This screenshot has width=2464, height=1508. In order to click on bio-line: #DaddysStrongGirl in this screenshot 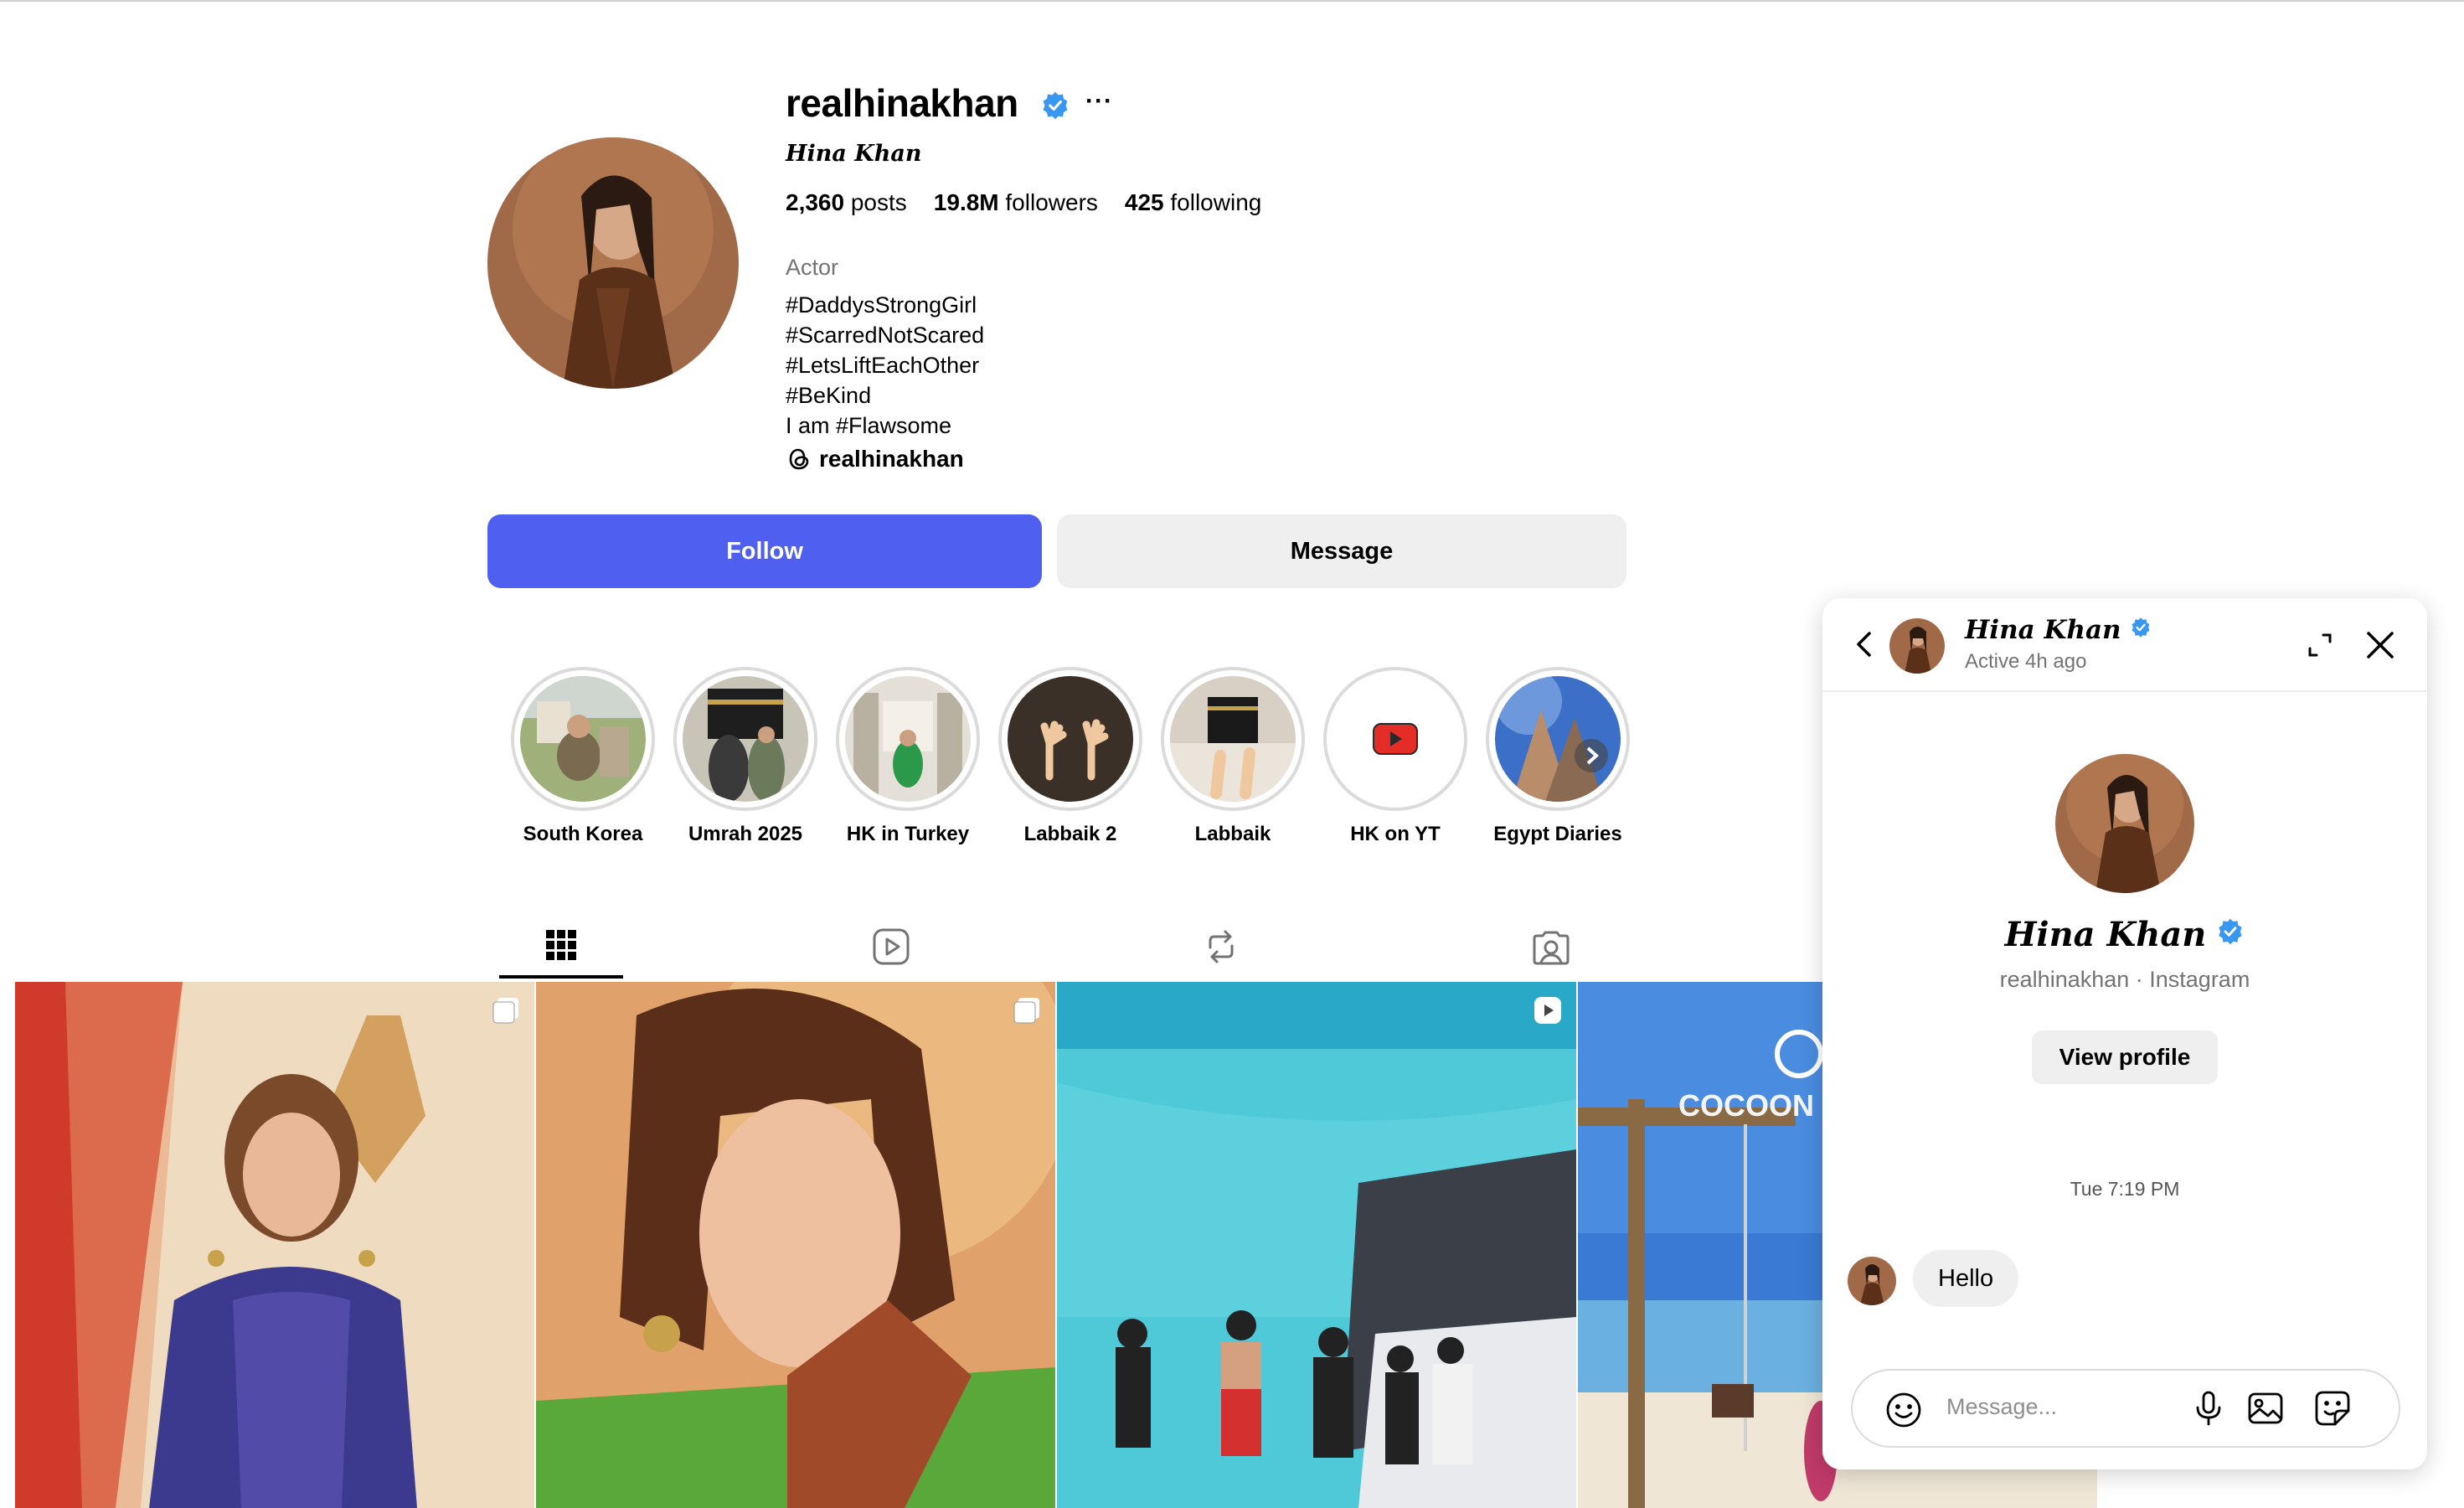, I will do `click(885, 305)`.